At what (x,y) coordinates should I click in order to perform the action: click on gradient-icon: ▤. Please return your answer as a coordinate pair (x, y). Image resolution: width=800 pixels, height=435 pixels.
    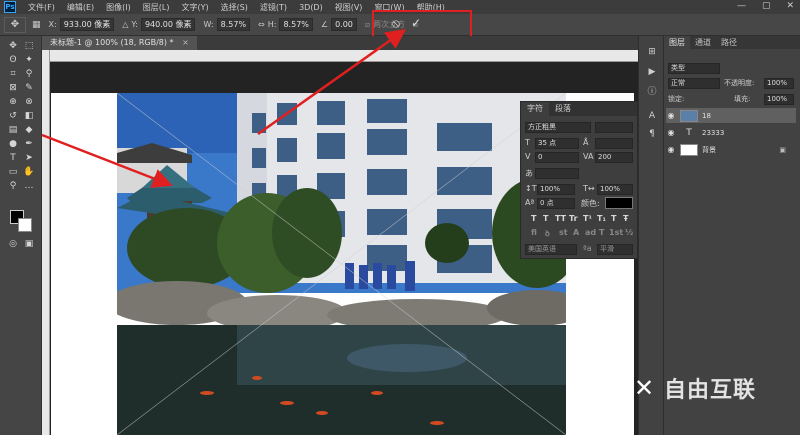
    Looking at the image, I should click on (13, 130).